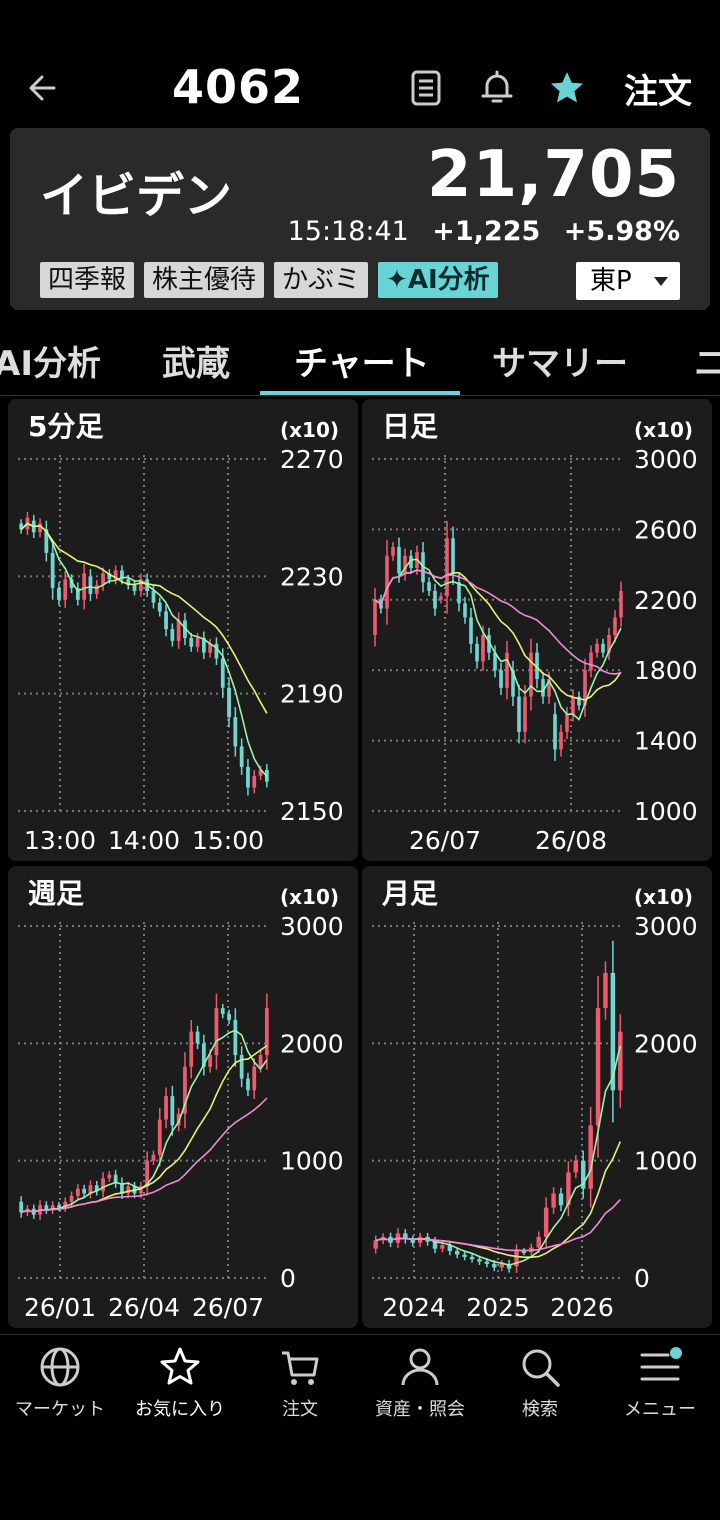 This screenshot has height=1520, width=720. I want to click on nav-assets-label: 資産・照会, so click(420, 1409).